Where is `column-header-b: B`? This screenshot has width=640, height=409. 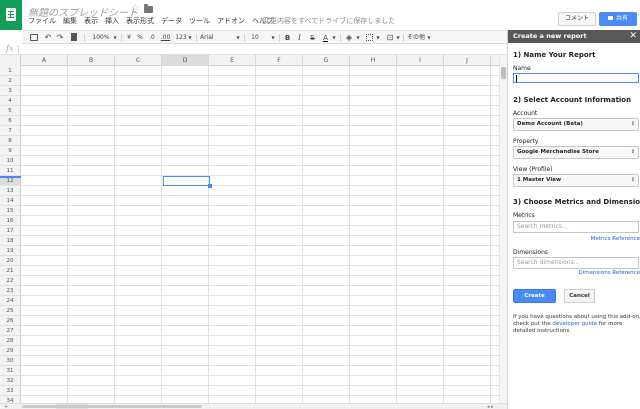 column-header-b: B is located at coordinates (91, 60).